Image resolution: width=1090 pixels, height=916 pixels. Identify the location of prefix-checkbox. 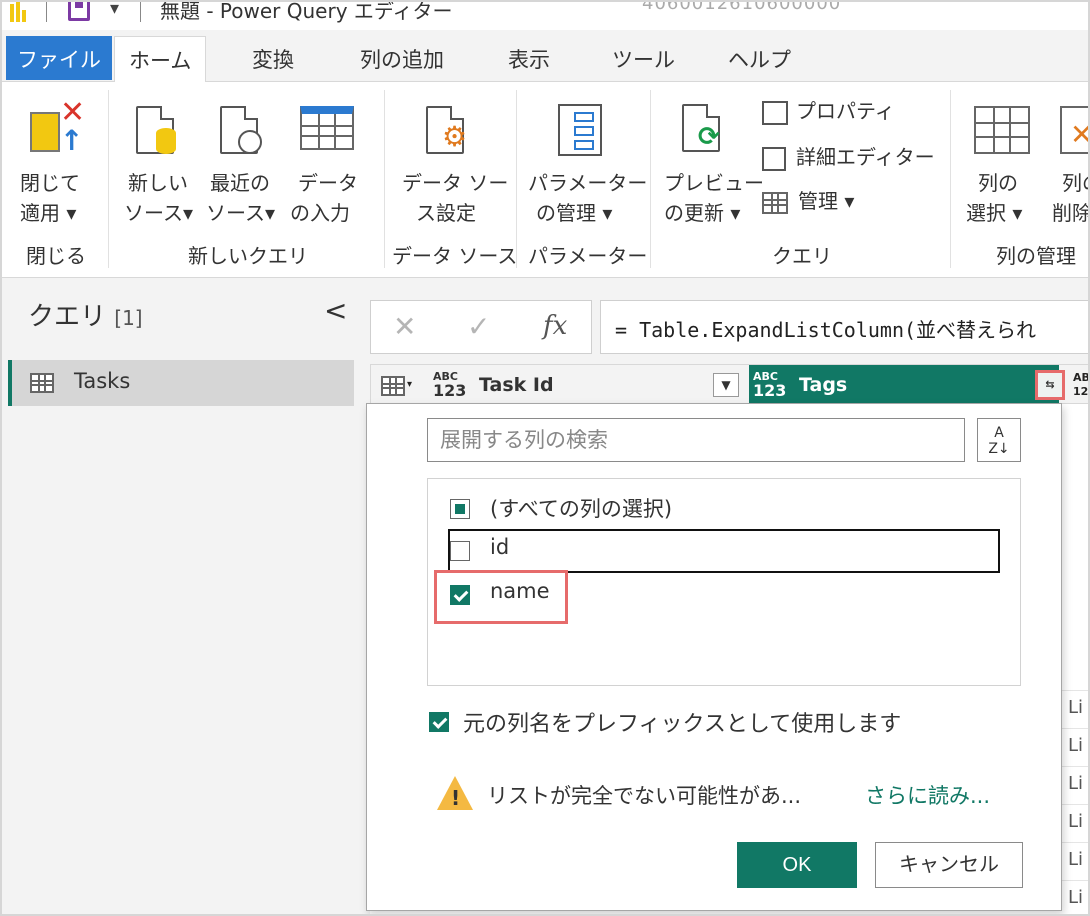
(439, 722).